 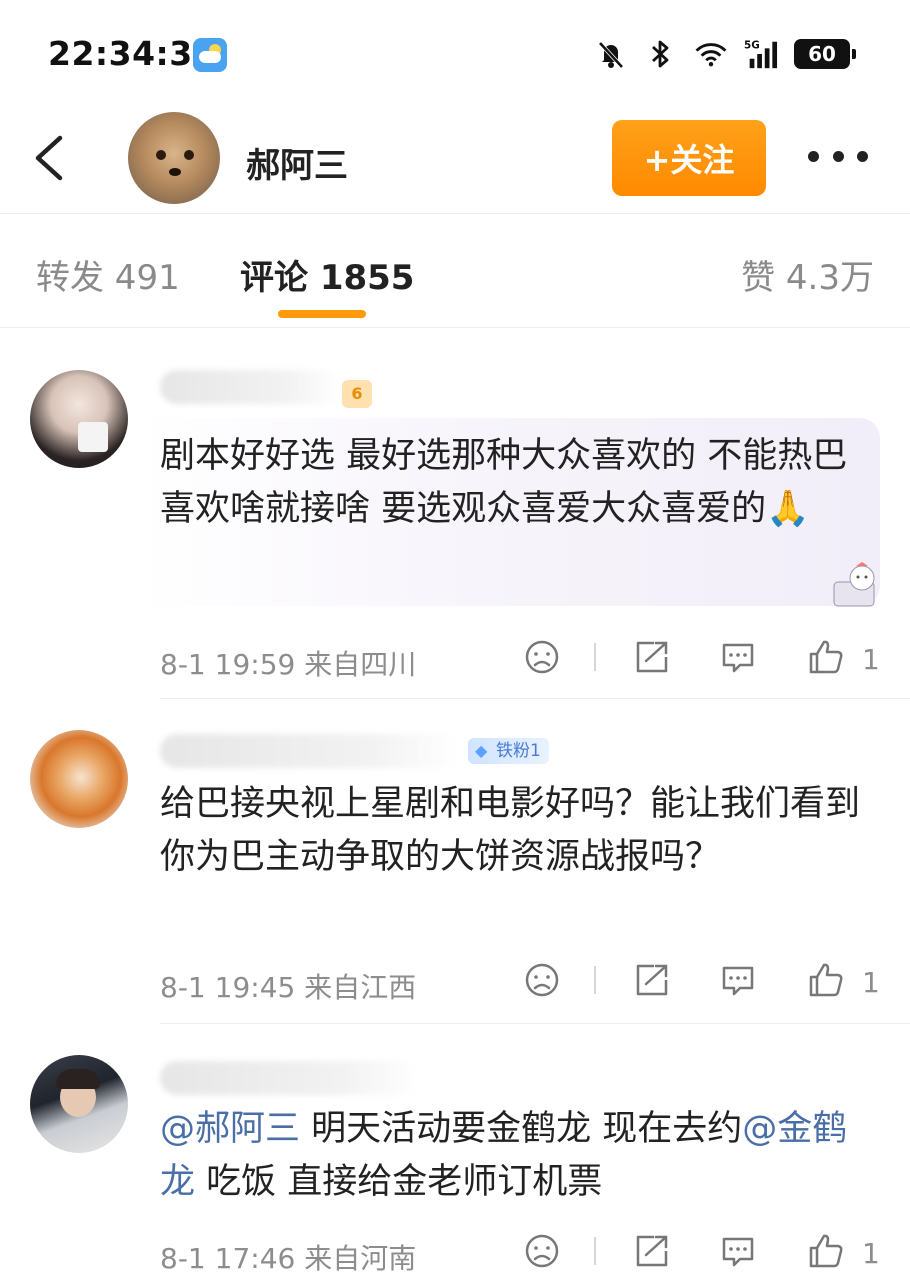 I want to click on active-tab-indicator, so click(x=322, y=314).